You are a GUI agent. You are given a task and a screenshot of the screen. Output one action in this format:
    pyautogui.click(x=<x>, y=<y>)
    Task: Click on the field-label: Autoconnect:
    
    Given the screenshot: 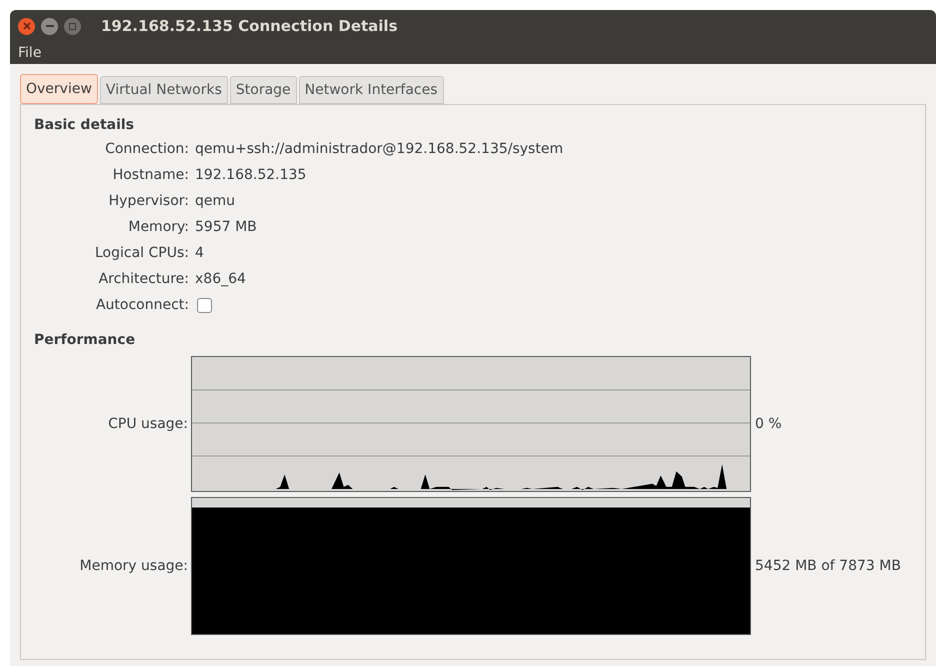 What is the action you would take?
    pyautogui.click(x=141, y=305)
    